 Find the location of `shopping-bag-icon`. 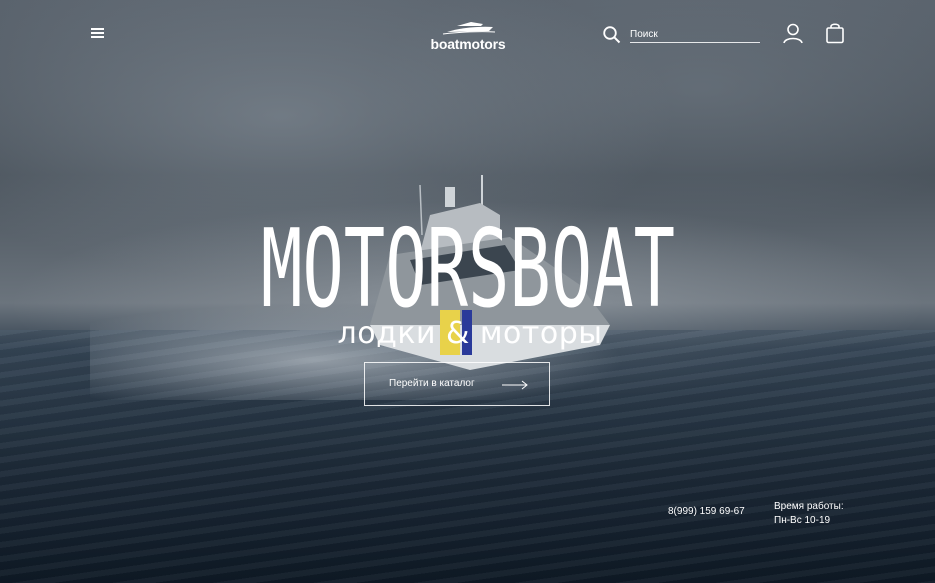

shopping-bag-icon is located at coordinates (835, 33).